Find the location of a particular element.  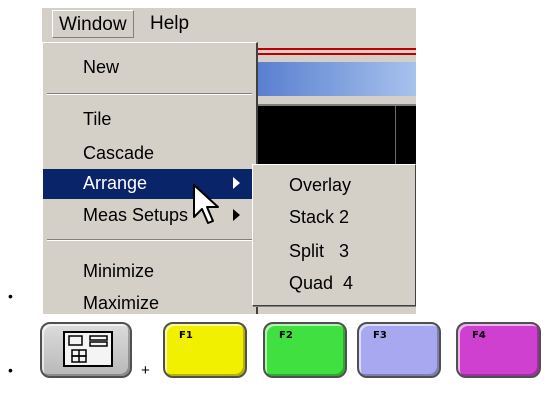

menu-item-label: New is located at coordinates (101, 67).